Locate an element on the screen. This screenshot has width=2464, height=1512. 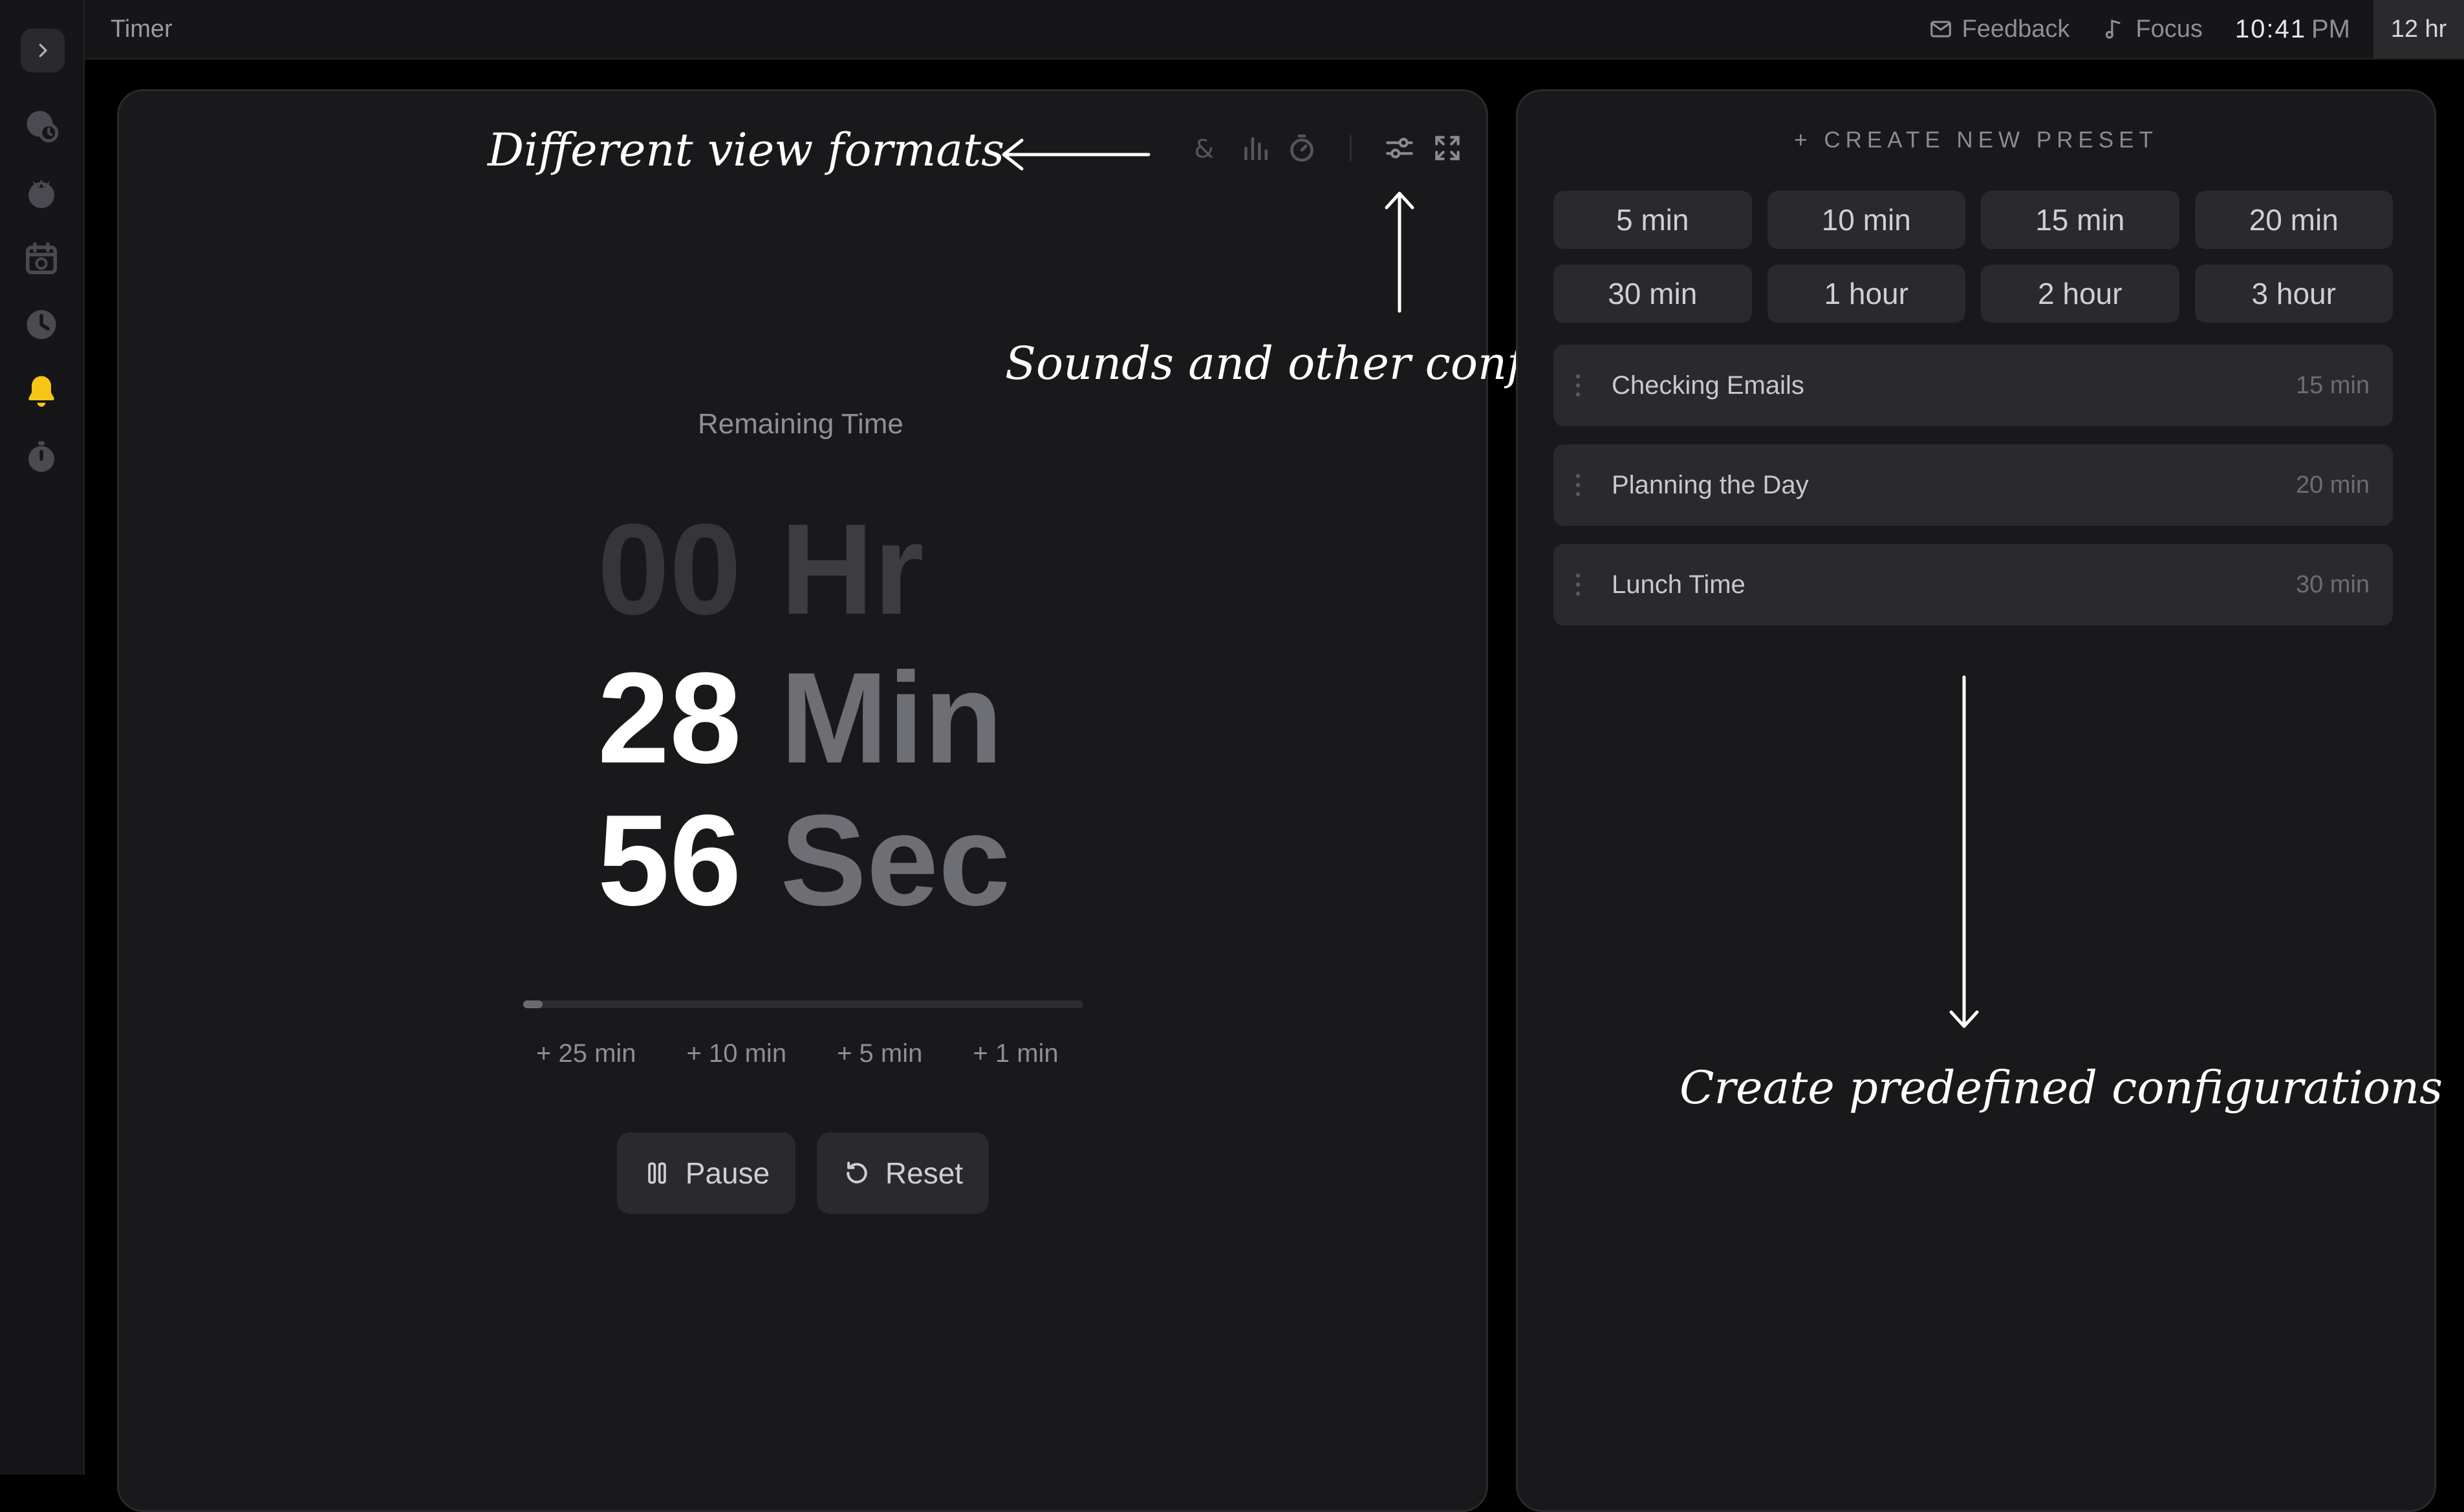
preset-3-hour-button: 3 hour is located at coordinates (2293, 294).